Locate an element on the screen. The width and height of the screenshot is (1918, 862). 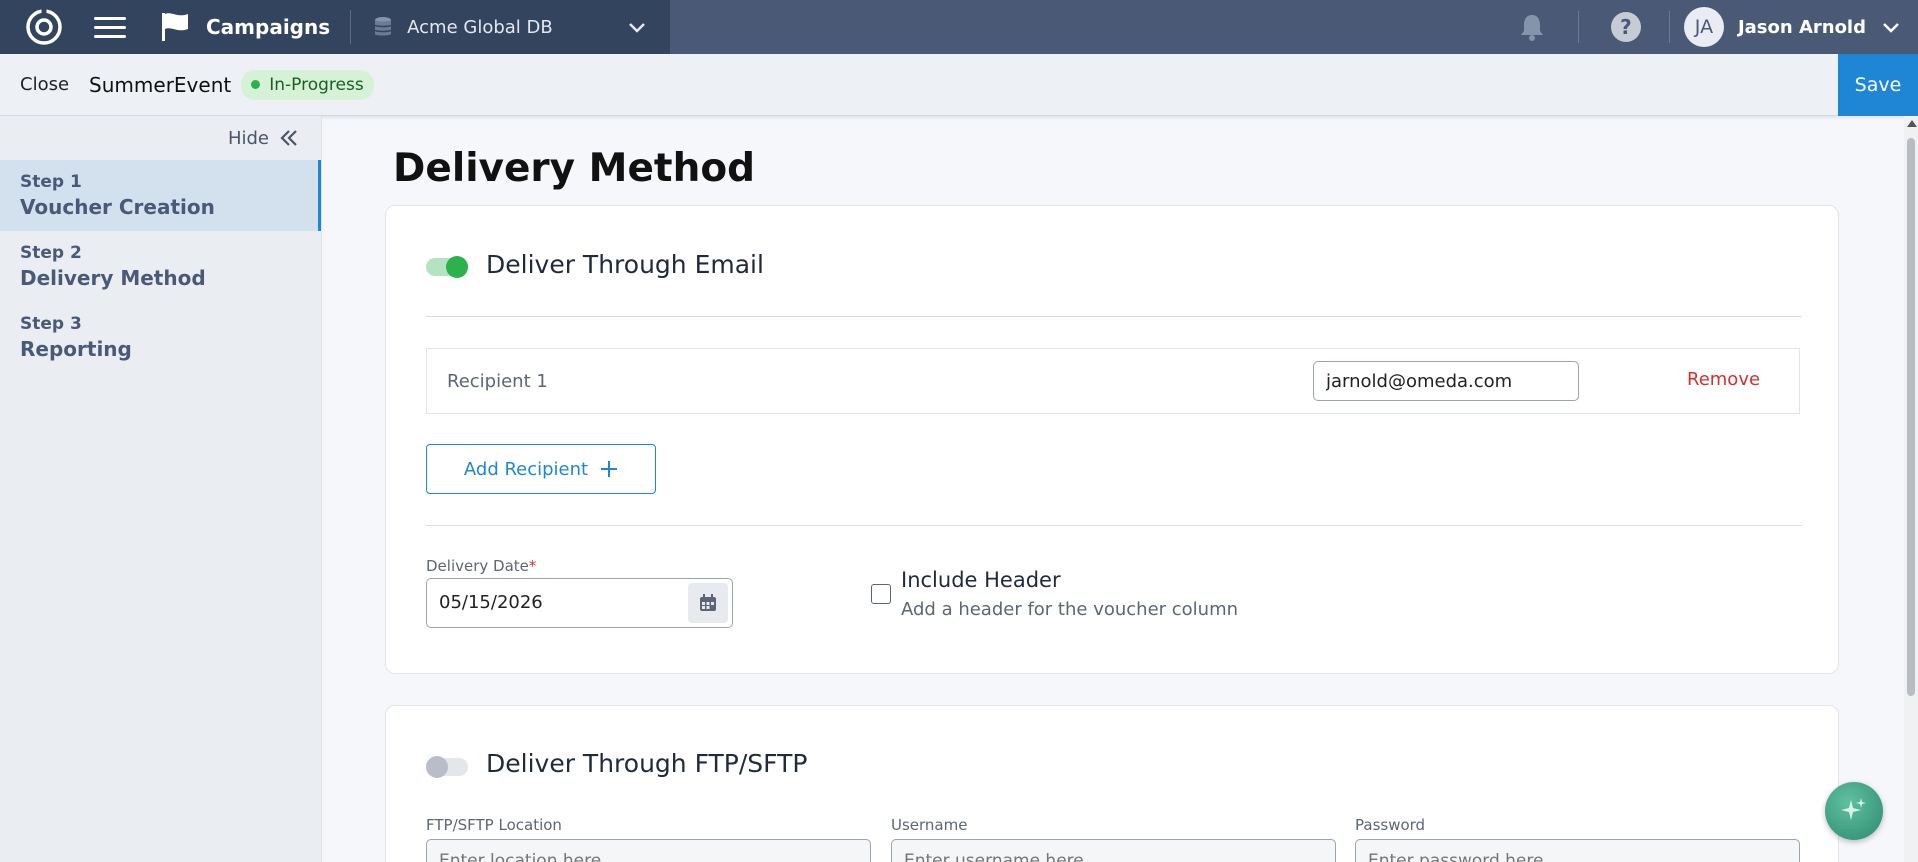
menu-icon is located at coordinates (110, 27).